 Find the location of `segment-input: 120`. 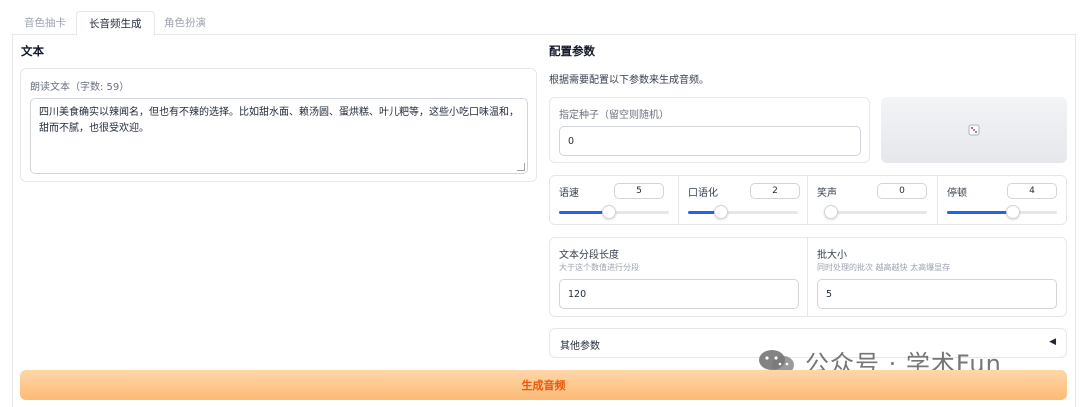

segment-input: 120 is located at coordinates (679, 294).